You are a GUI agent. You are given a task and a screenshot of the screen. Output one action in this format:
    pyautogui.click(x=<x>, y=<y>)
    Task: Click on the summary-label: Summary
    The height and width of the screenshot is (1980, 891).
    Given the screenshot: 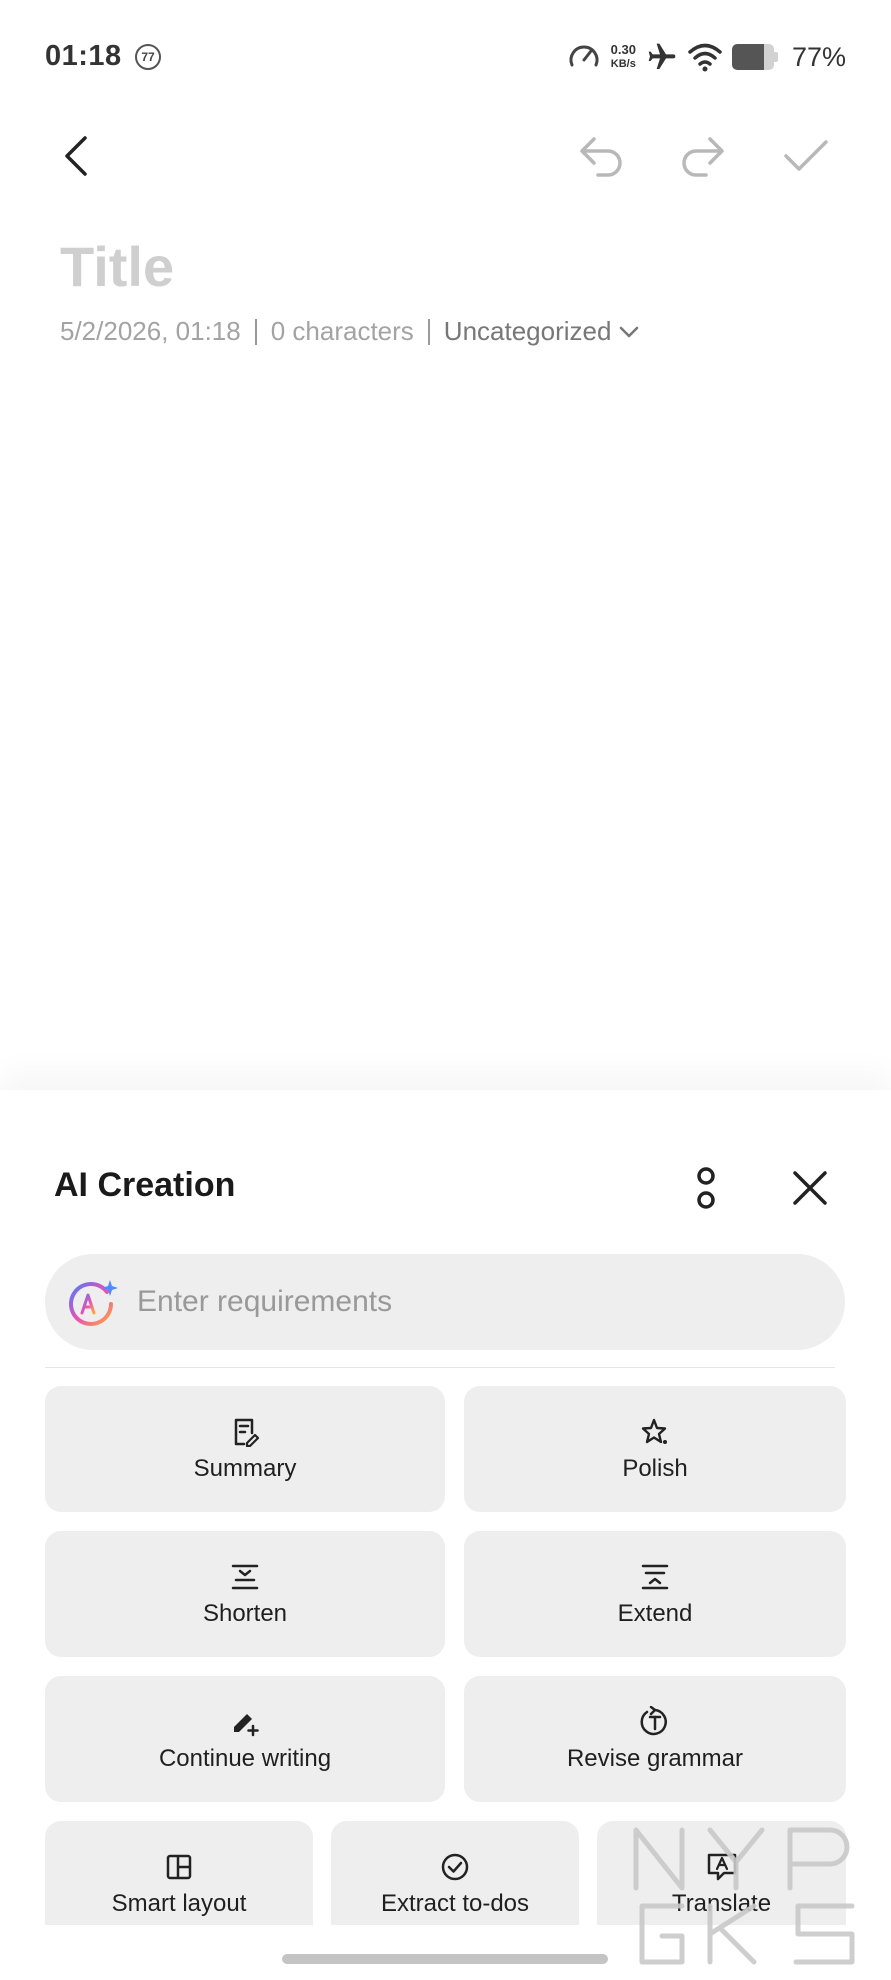 What is the action you would take?
    pyautogui.click(x=245, y=1468)
    